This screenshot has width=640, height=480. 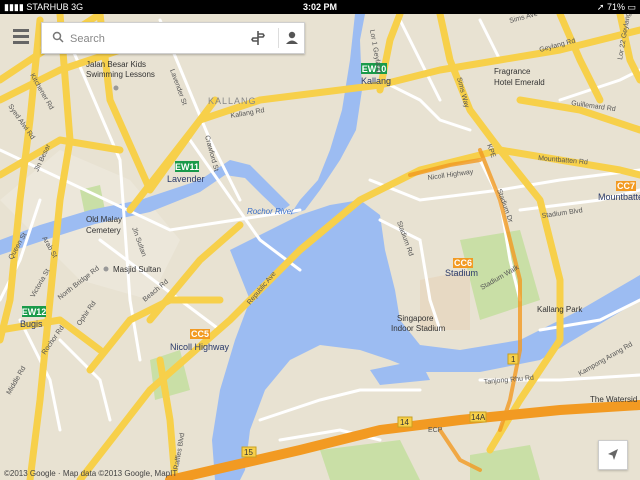 I want to click on mrt-cc5-badge: CC5, so click(x=200, y=334).